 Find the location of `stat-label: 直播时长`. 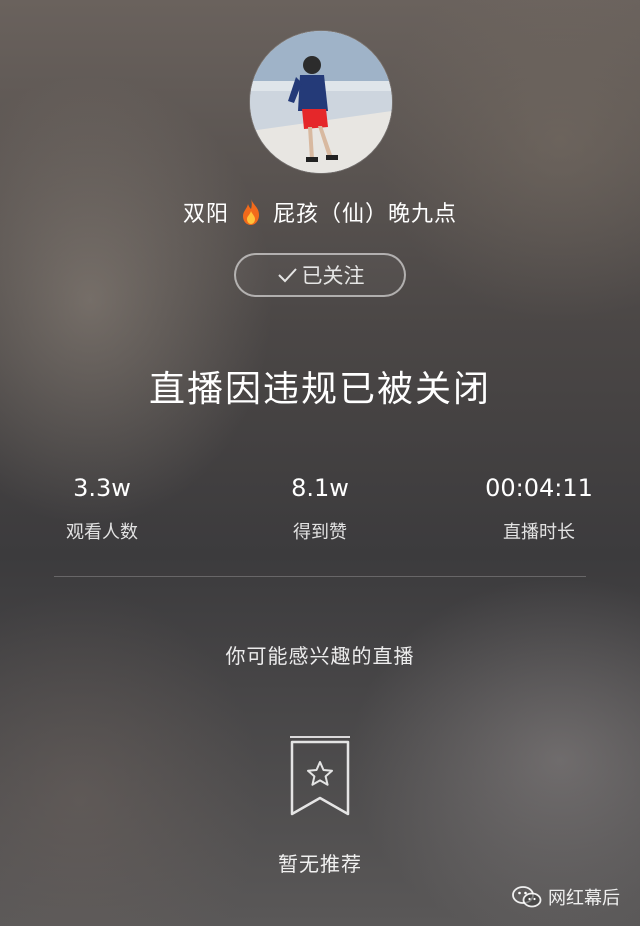

stat-label: 直播时长 is located at coordinates (539, 532).